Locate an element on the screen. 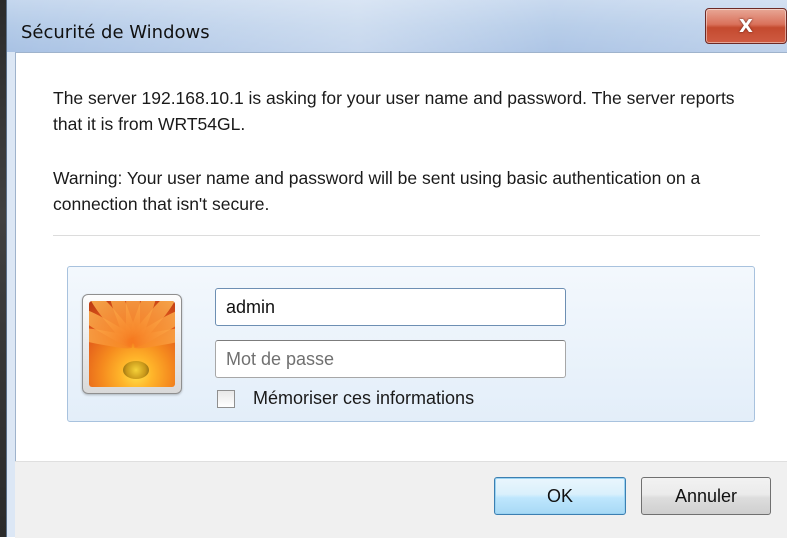 Image resolution: width=787 pixels, height=538 pixels. close-icon: X is located at coordinates (746, 26).